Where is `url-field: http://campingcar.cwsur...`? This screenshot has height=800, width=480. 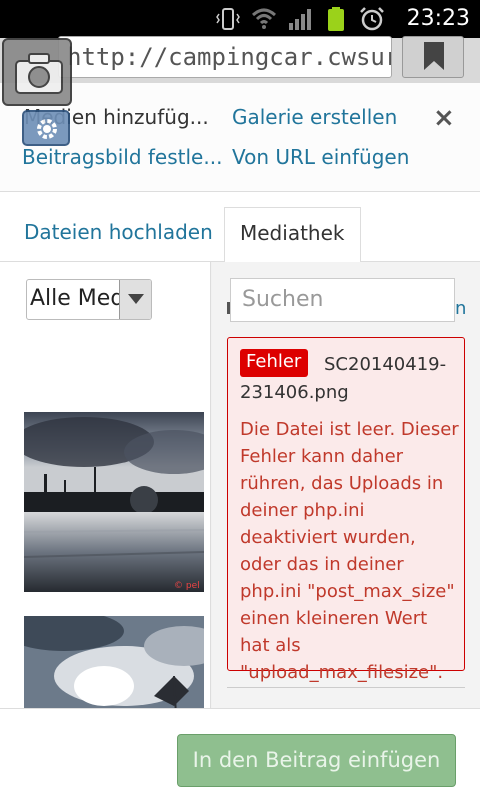 url-field: http://campingcar.cwsur... is located at coordinates (225, 57).